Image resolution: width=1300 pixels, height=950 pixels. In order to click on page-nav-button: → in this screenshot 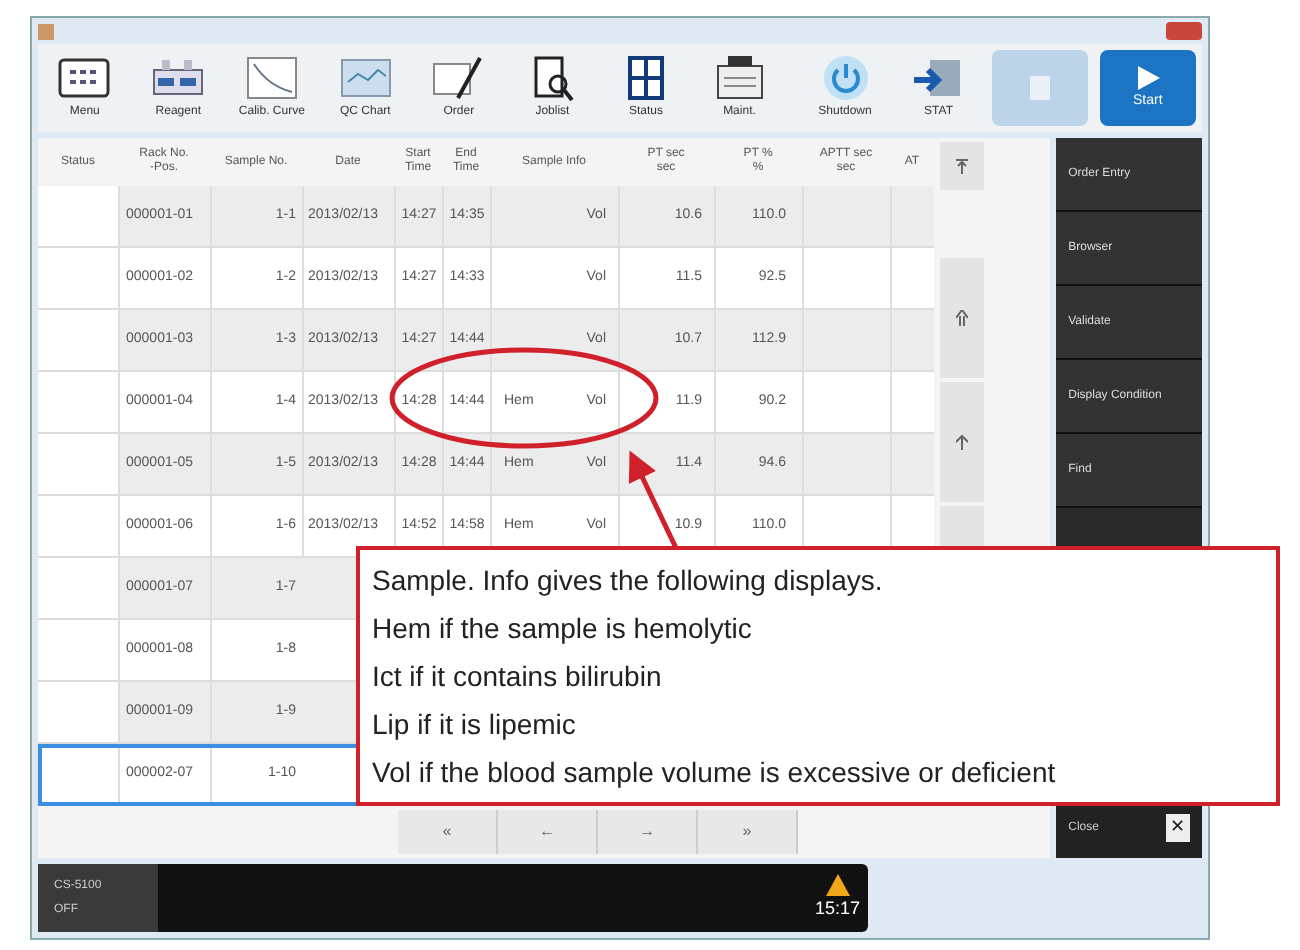, I will do `click(648, 832)`.